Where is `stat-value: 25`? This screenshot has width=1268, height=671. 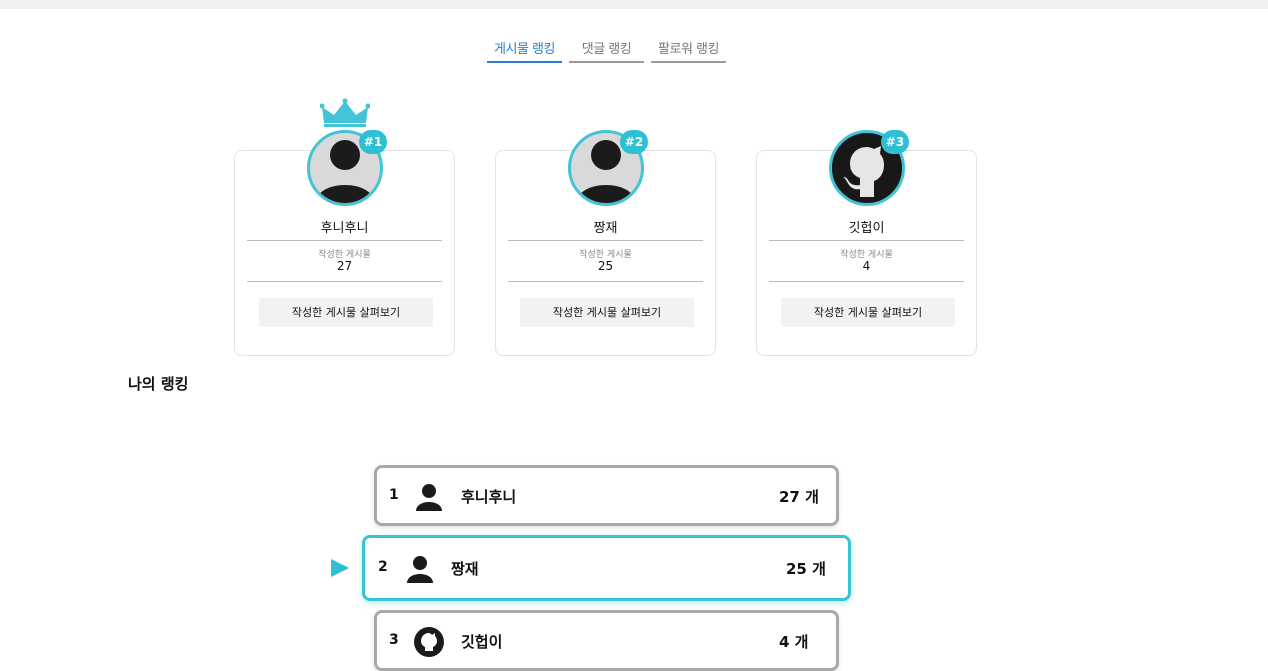
stat-value: 25 is located at coordinates (605, 266).